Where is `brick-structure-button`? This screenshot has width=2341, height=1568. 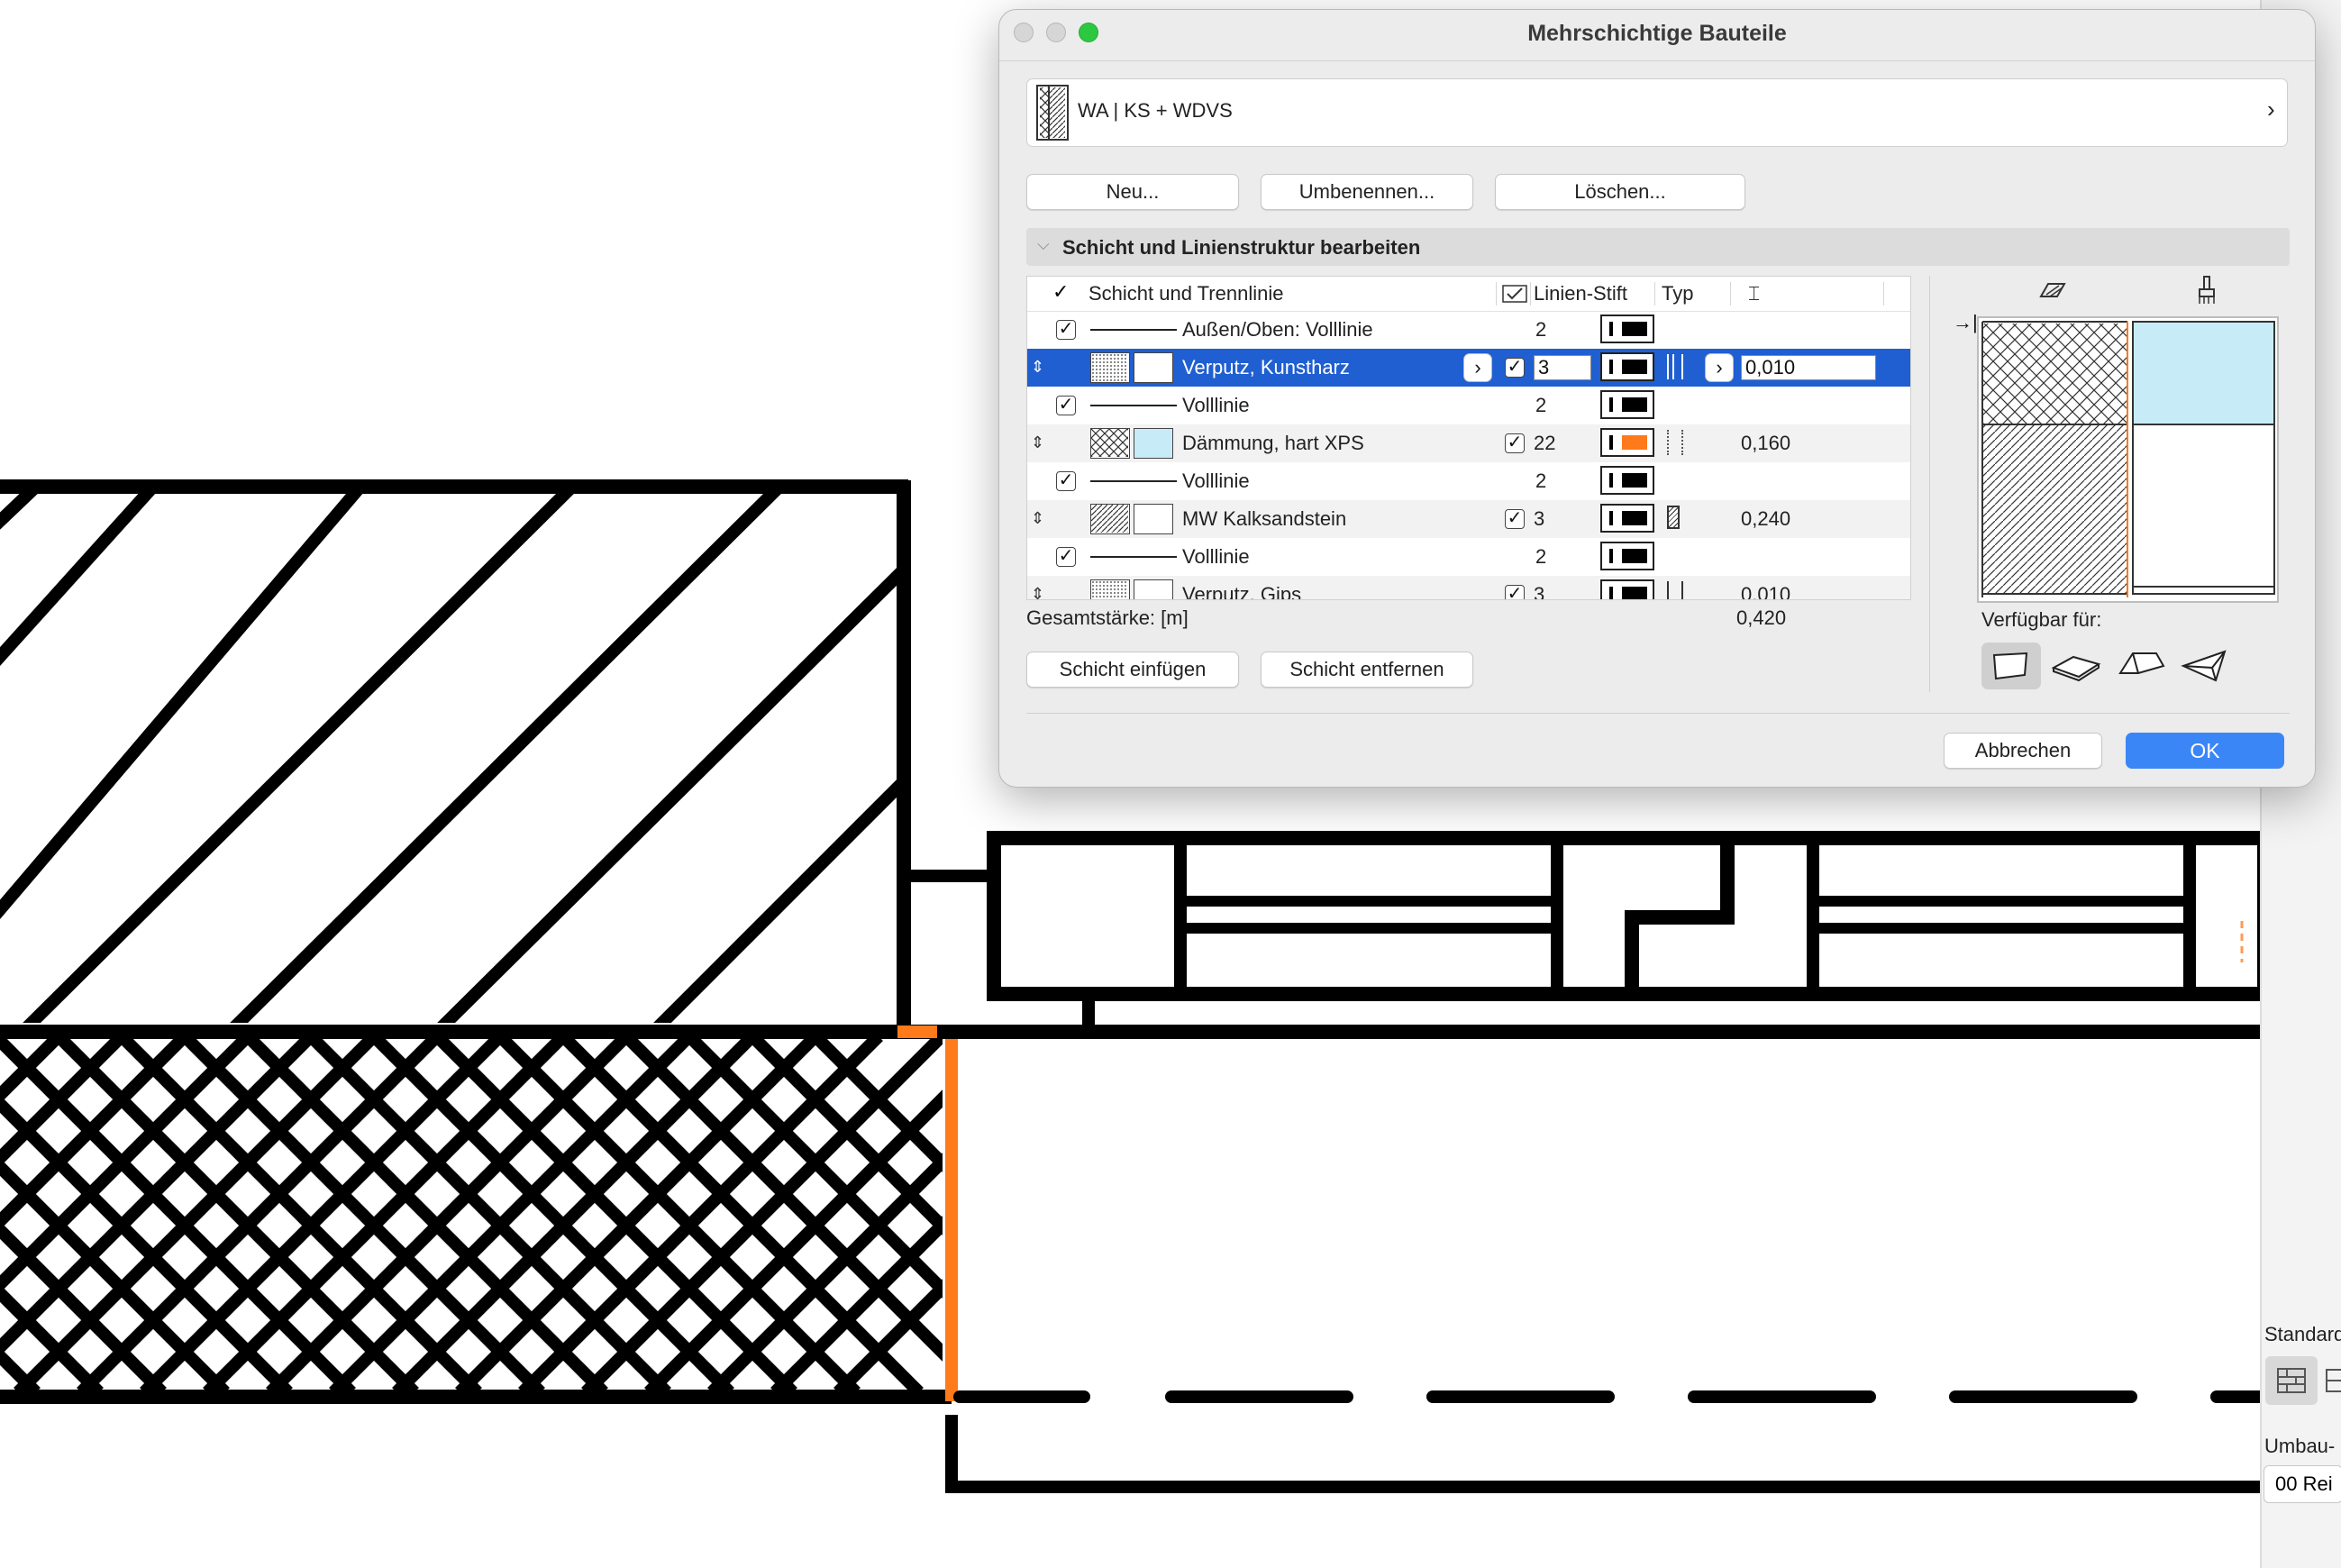 brick-structure-button is located at coordinates (2291, 1380).